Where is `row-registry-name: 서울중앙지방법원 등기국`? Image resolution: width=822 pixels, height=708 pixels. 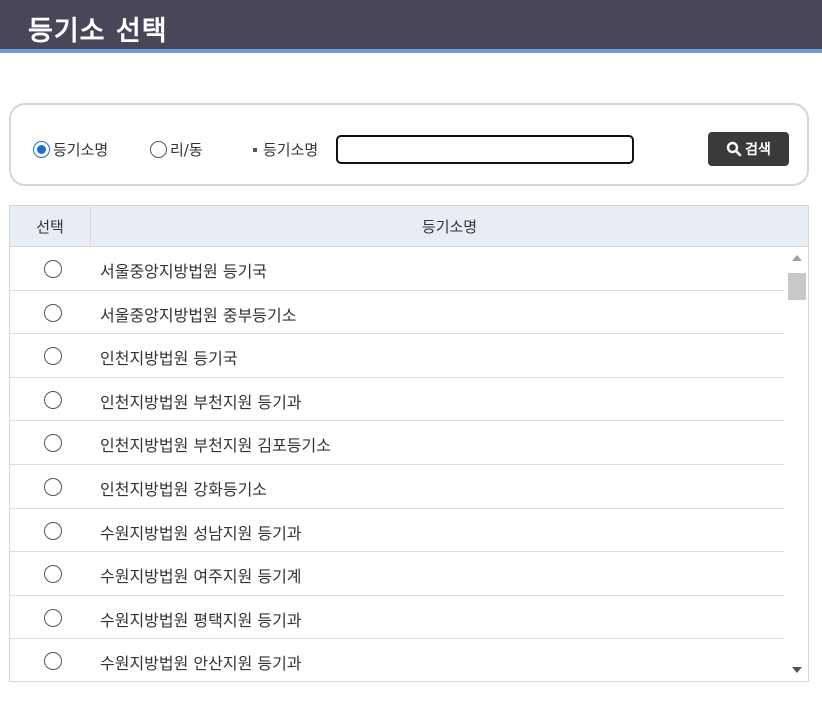
row-registry-name: 서울중앙지방법원 등기국 is located at coordinates (184, 271).